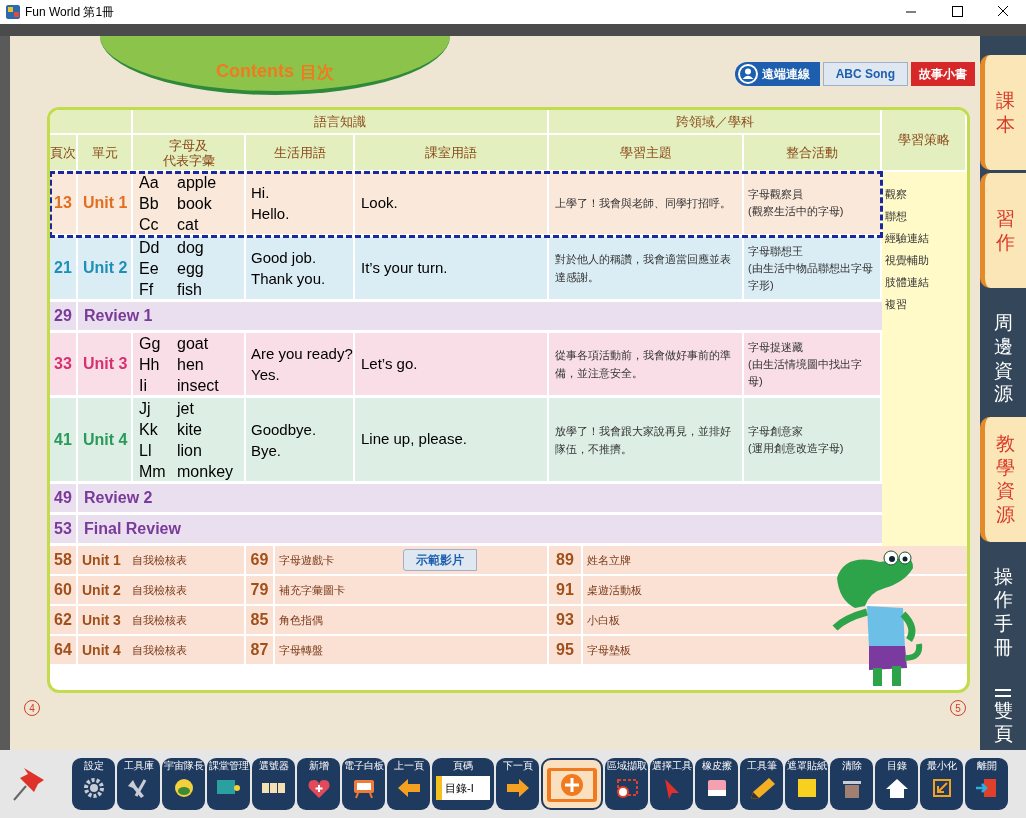  What do you see at coordinates (301, 620) in the screenshot?
I see `table-cell-text: 角色指偶` at bounding box center [301, 620].